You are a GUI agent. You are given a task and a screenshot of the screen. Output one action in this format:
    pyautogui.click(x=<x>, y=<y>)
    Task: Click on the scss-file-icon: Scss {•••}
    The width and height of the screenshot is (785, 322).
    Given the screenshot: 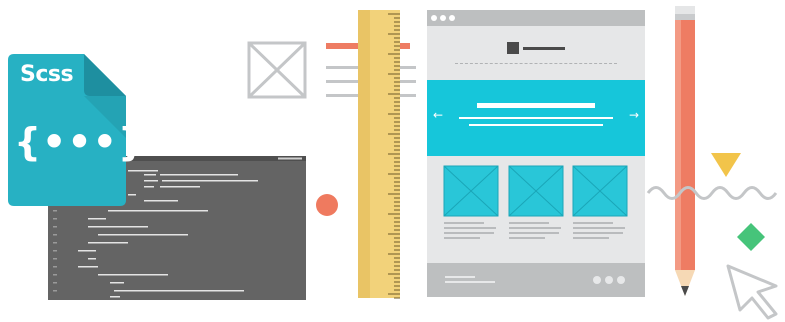 What is the action you would take?
    pyautogui.click(x=76, y=130)
    